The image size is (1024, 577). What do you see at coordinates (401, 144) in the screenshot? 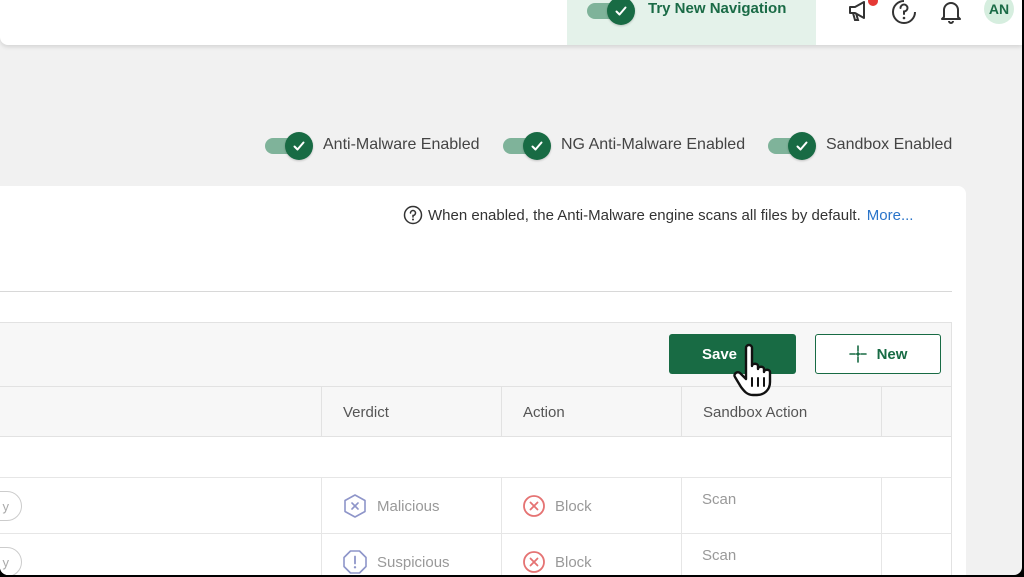
I see `anti-malware-label: Anti-Malware Enabled` at bounding box center [401, 144].